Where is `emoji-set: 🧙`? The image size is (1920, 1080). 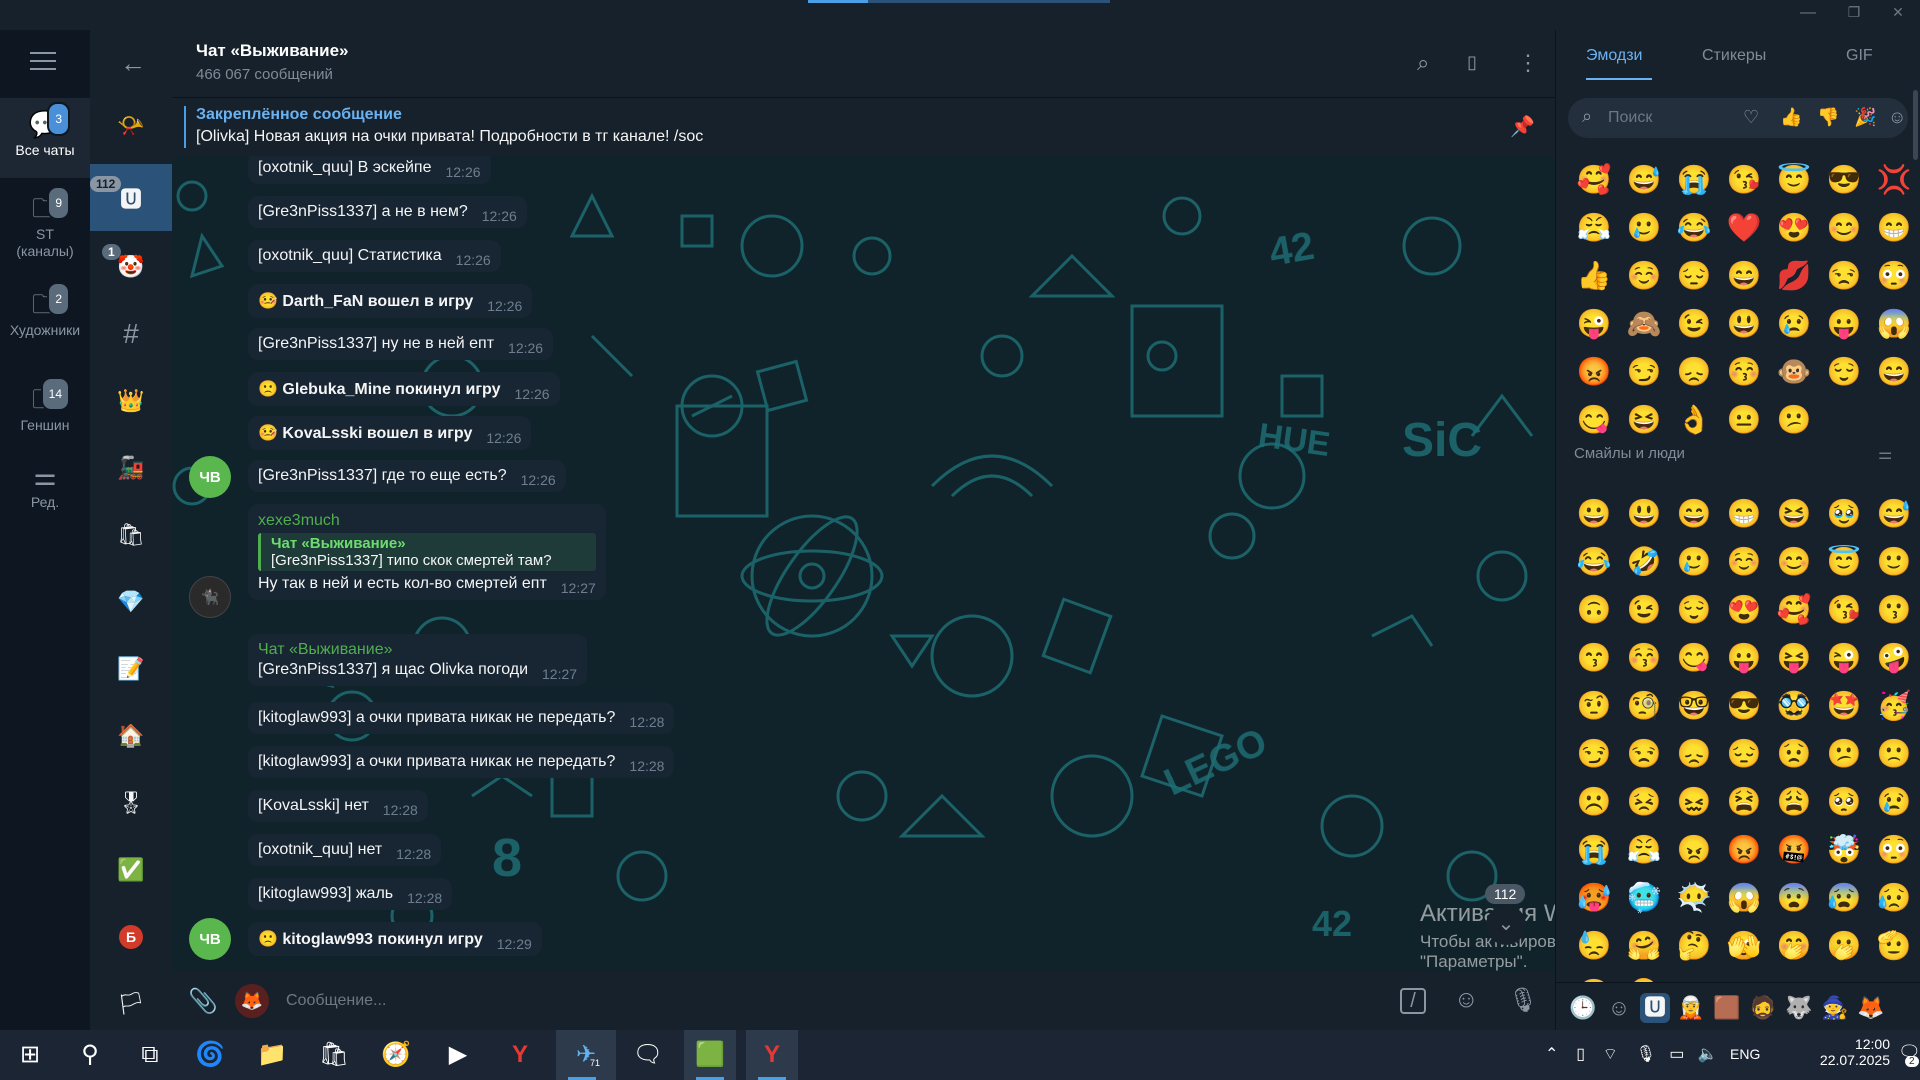 emoji-set: 🧙 is located at coordinates (1835, 1008).